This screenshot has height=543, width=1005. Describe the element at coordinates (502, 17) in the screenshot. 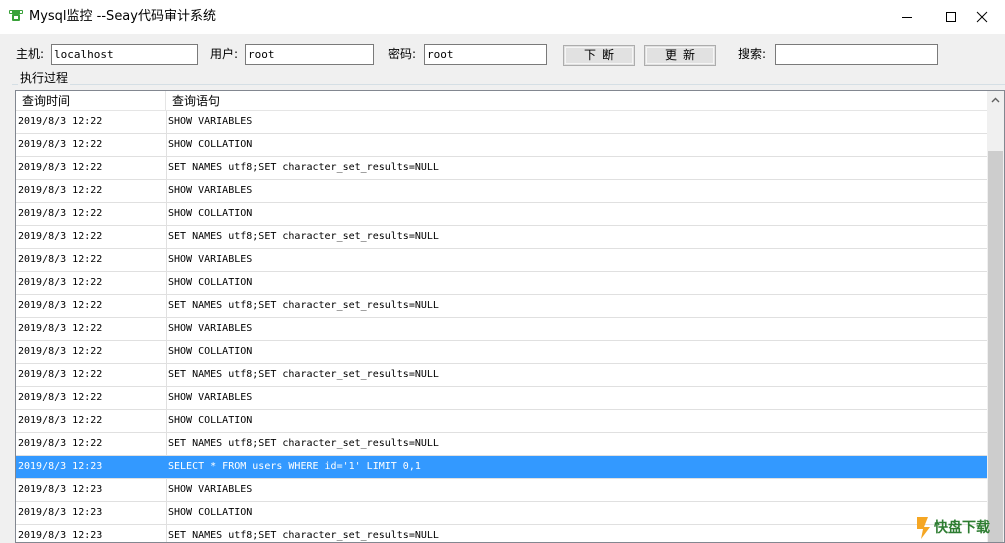

I see `title-bar: Mysql监控 --Seay代码审计系统` at that location.